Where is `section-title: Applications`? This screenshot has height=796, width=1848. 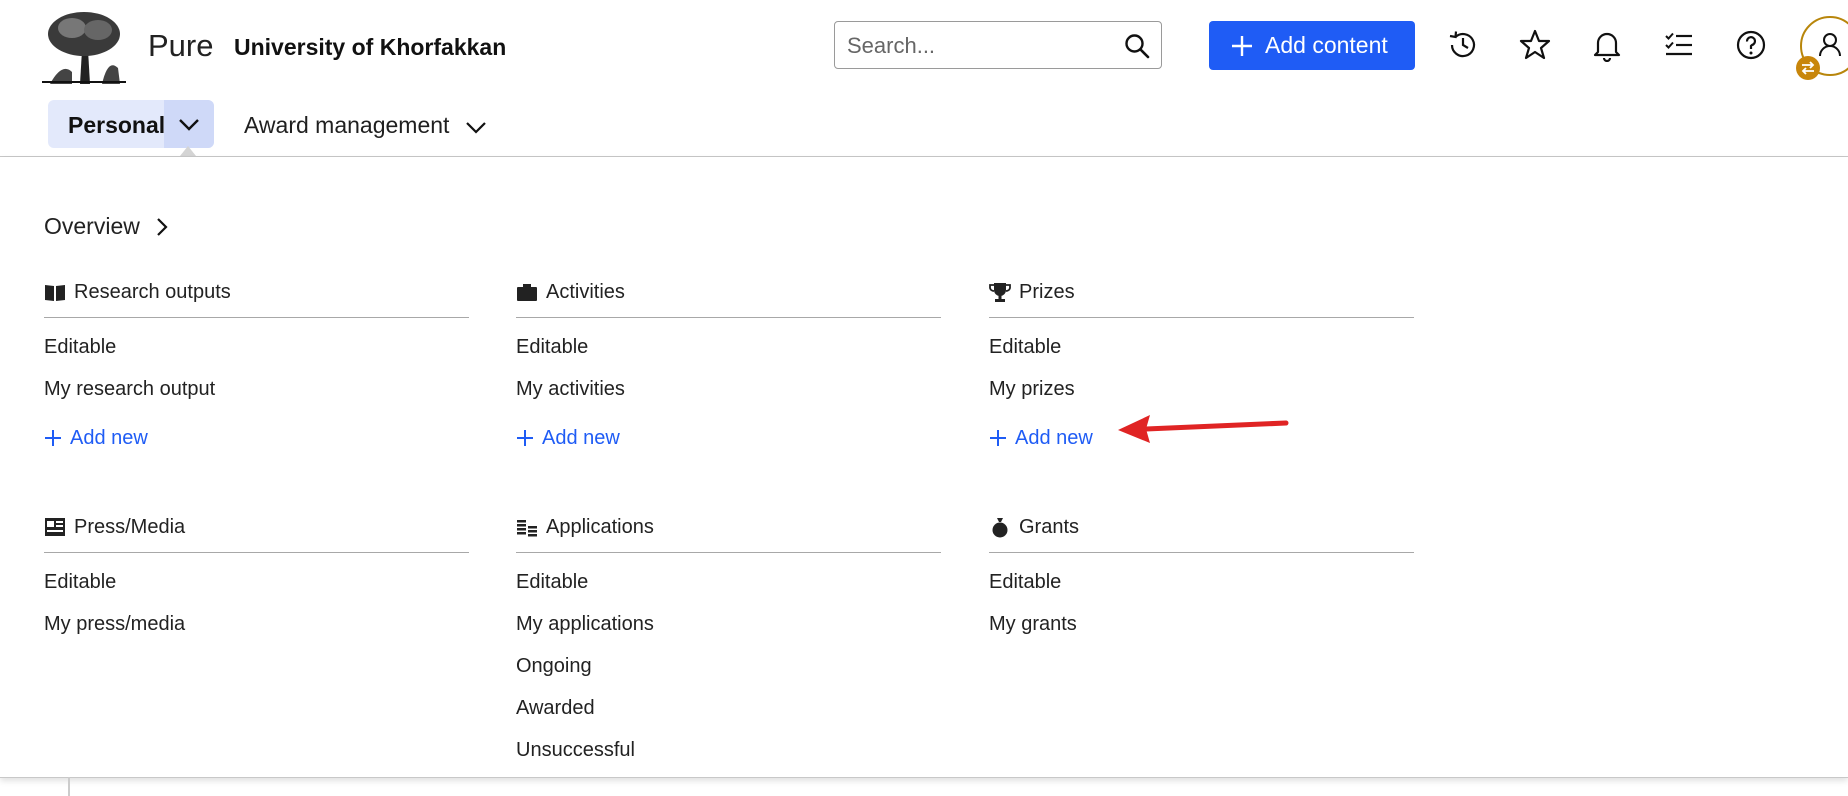
section-title: Applications is located at coordinates (600, 526).